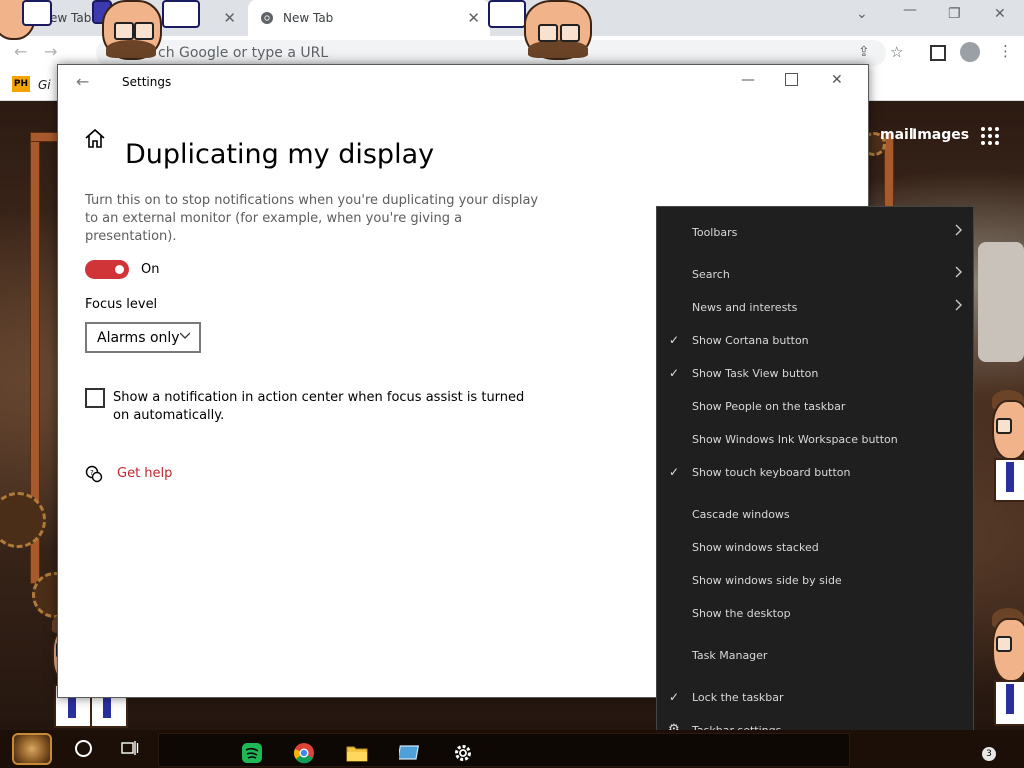 This screenshot has width=1024, height=768. What do you see at coordinates (864, 52) in the screenshot?
I see `share-icon: ⇪` at bounding box center [864, 52].